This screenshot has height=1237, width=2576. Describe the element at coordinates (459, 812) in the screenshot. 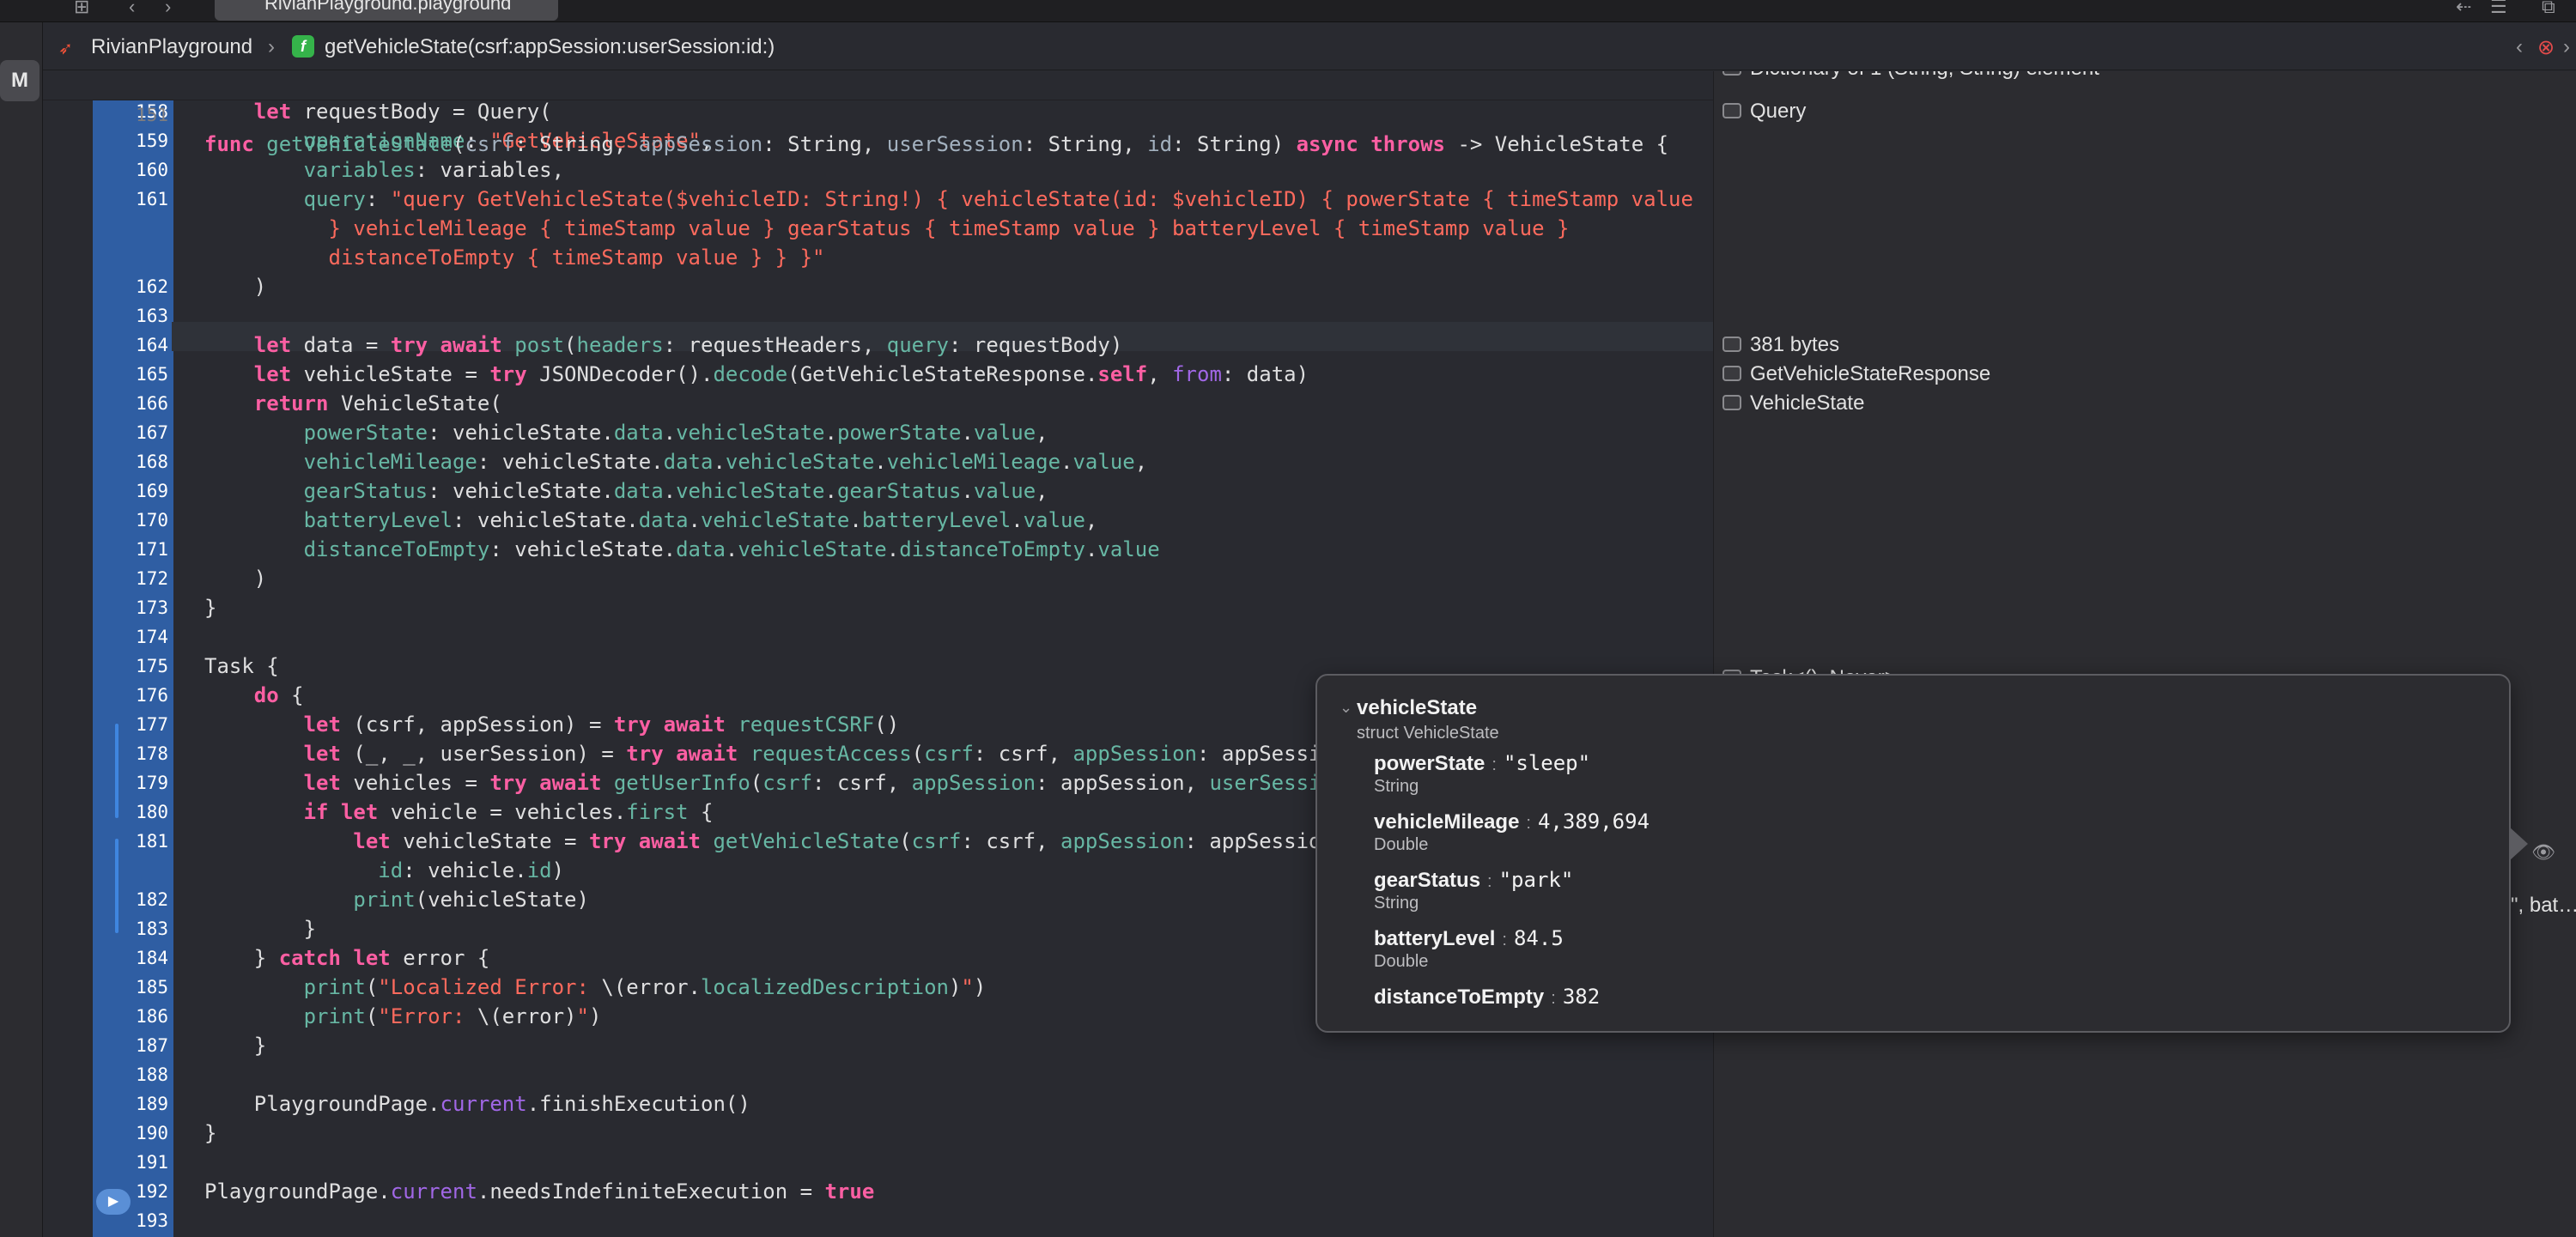

I see `code-text: if let vehicle = vehicles.first {` at that location.